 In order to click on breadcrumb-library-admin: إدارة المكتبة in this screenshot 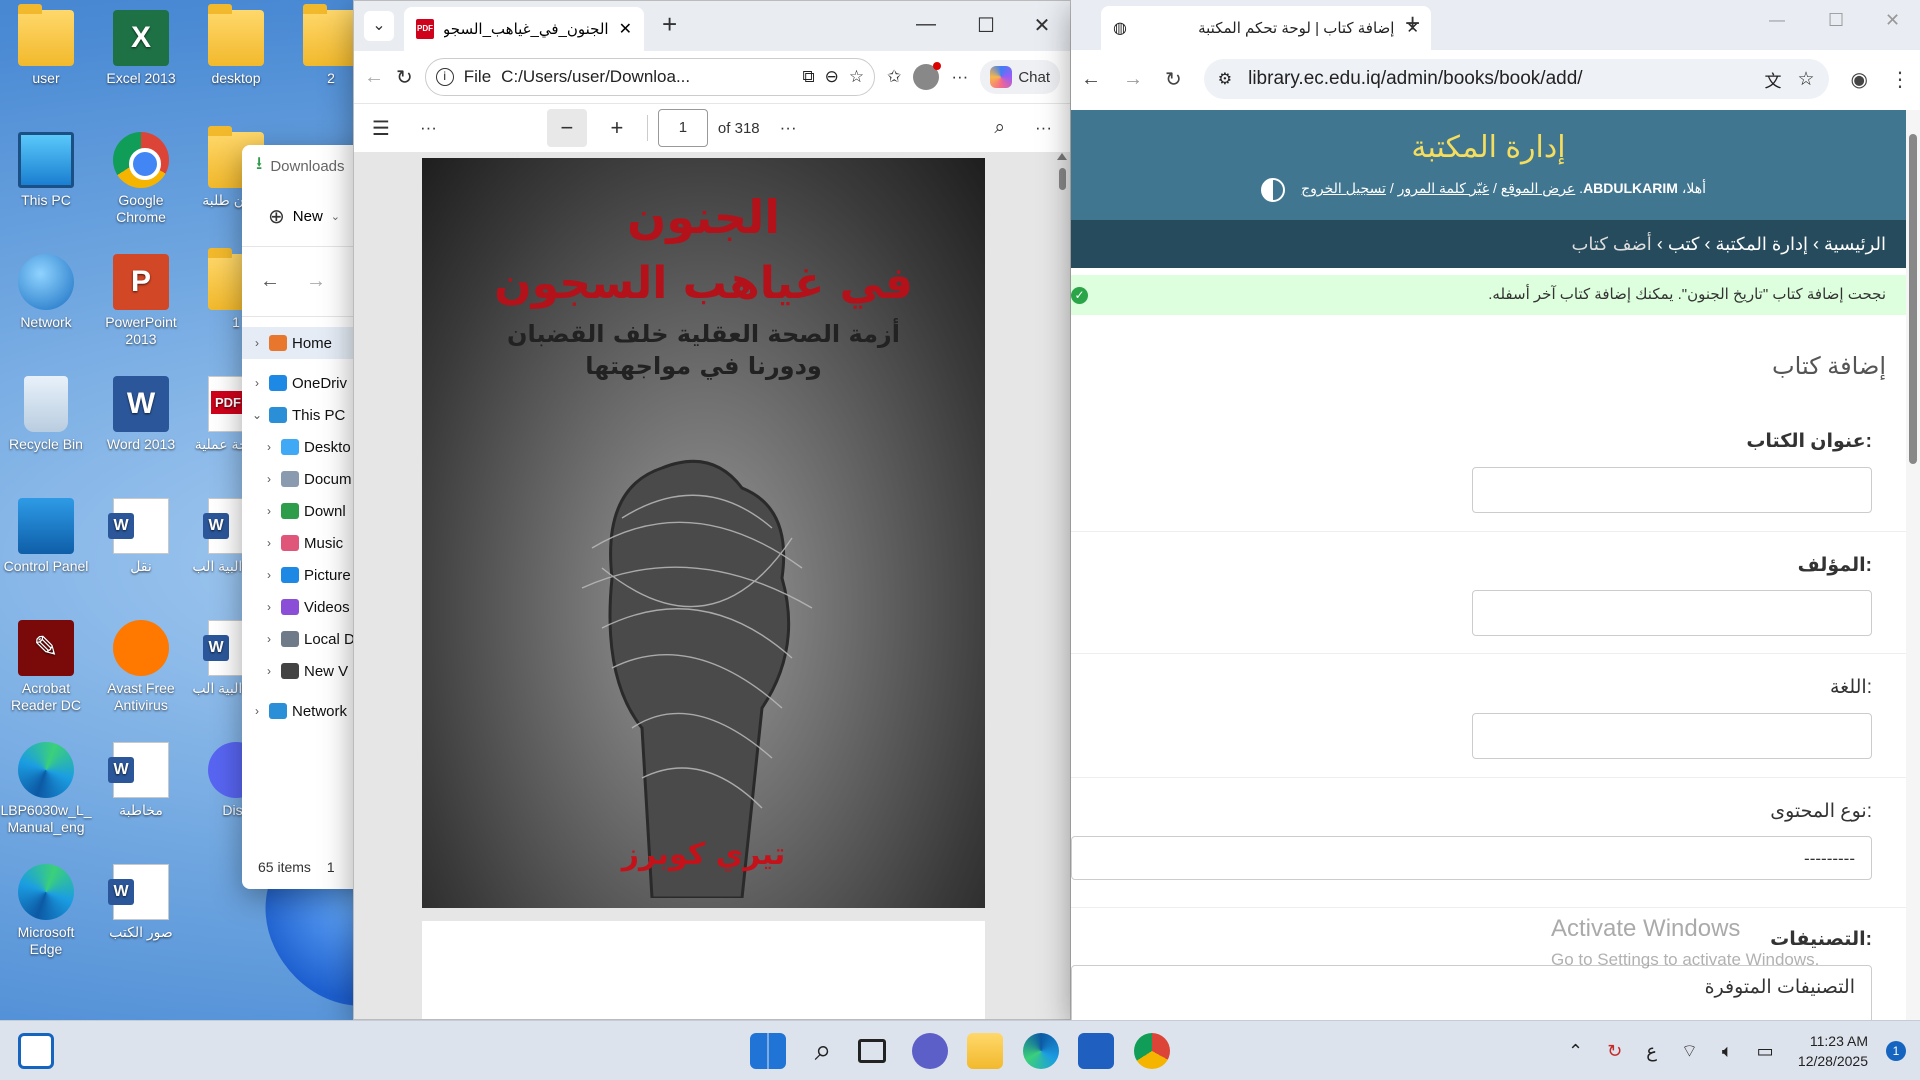, I will do `click(1762, 244)`.